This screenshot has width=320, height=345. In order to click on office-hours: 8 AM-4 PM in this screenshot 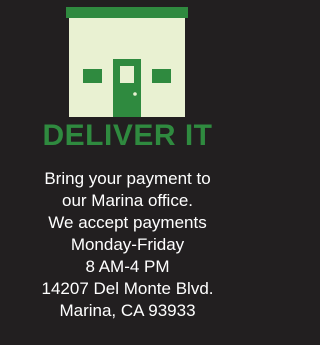, I will do `click(127, 266)`.